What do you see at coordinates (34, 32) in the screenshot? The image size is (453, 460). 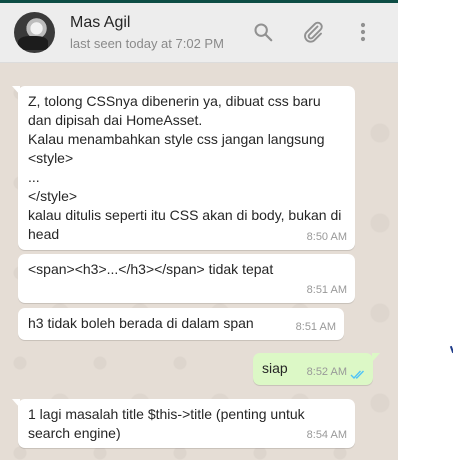 I see `contact-avatar` at bounding box center [34, 32].